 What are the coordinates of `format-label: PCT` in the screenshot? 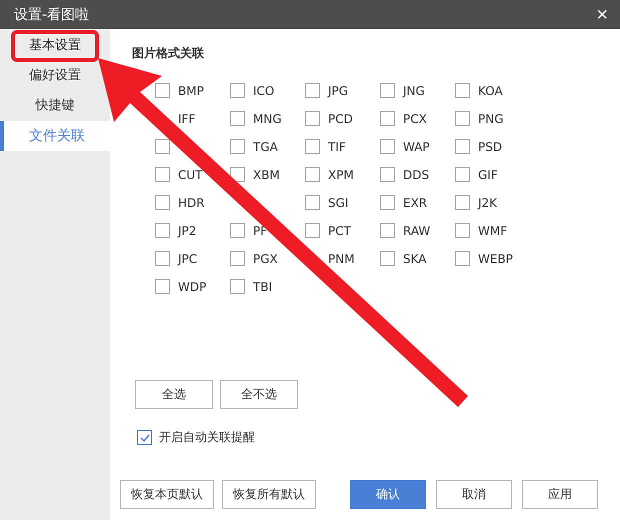 It's located at (339, 231).